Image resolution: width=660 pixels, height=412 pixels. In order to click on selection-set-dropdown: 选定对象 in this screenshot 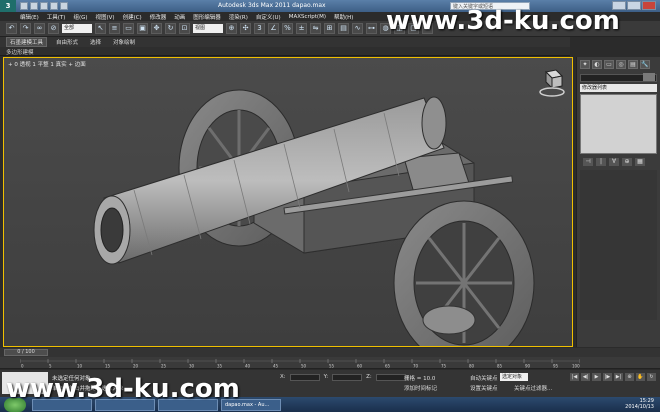, I will do `click(514, 377)`.